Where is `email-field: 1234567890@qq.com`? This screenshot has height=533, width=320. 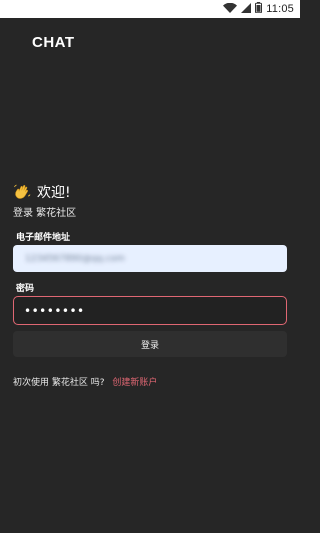 email-field: 1234567890@qq.com is located at coordinates (150, 258).